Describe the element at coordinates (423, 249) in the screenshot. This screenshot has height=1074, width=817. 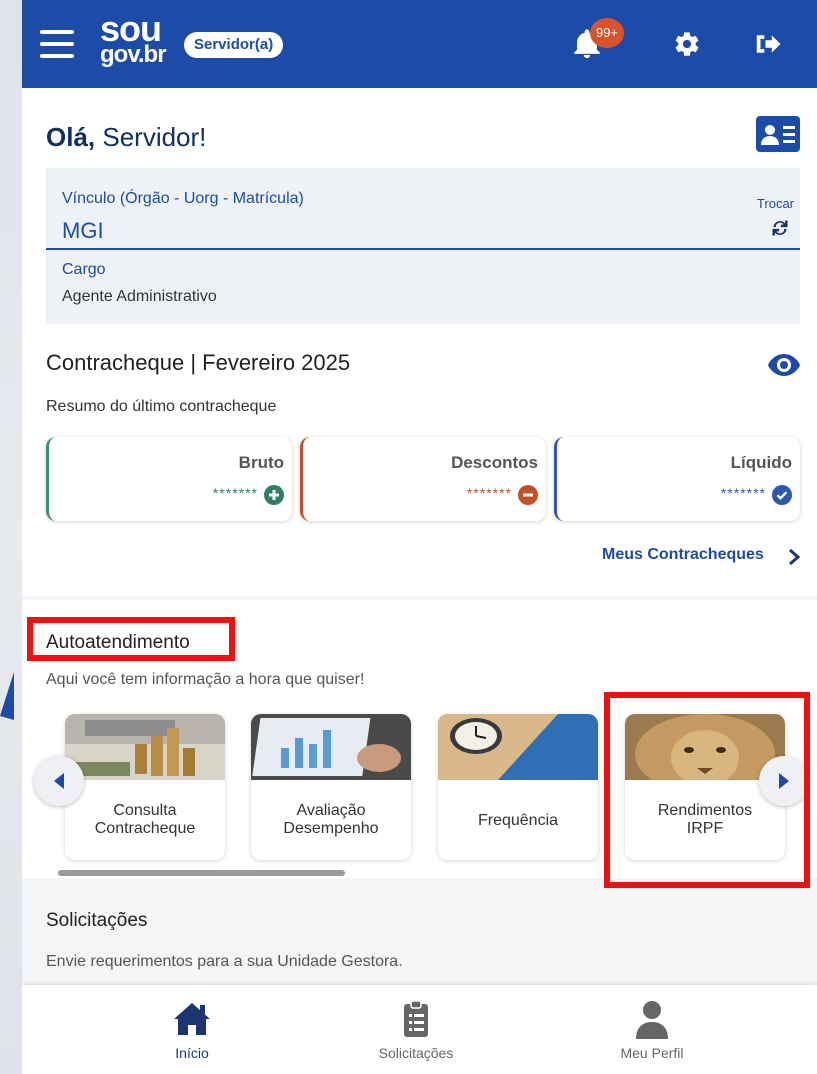
I see `vinculo-underline` at that location.